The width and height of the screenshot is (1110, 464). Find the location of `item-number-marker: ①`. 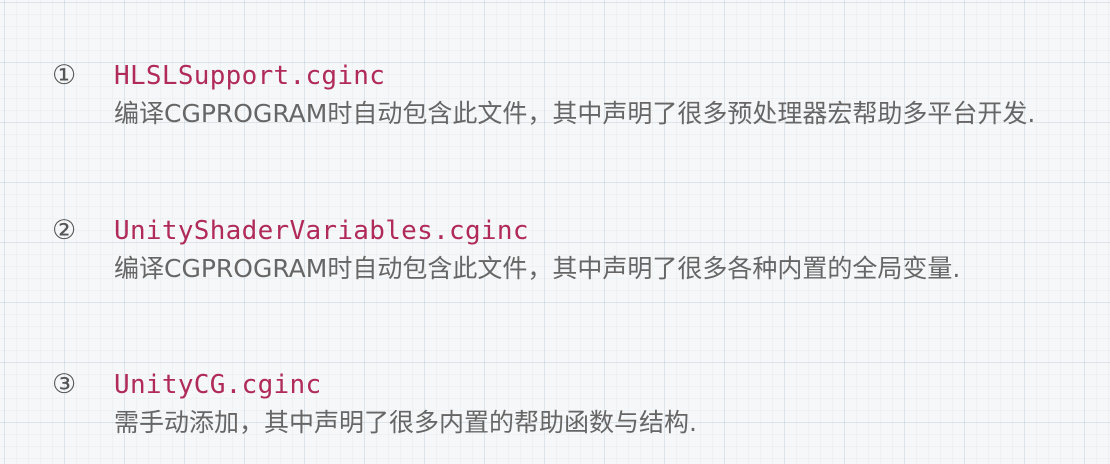

item-number-marker: ① is located at coordinates (64, 75).